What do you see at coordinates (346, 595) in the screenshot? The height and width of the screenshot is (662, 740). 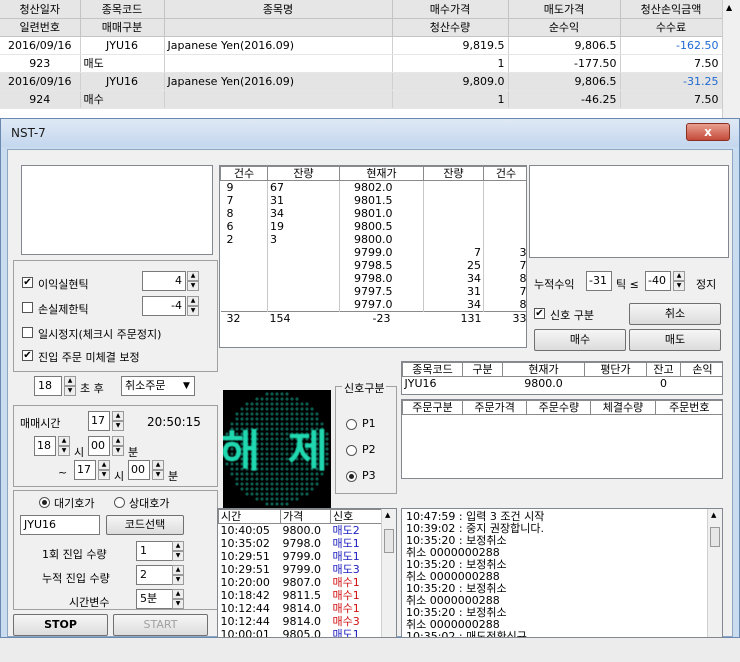 I see `cell: 매수1` at bounding box center [346, 595].